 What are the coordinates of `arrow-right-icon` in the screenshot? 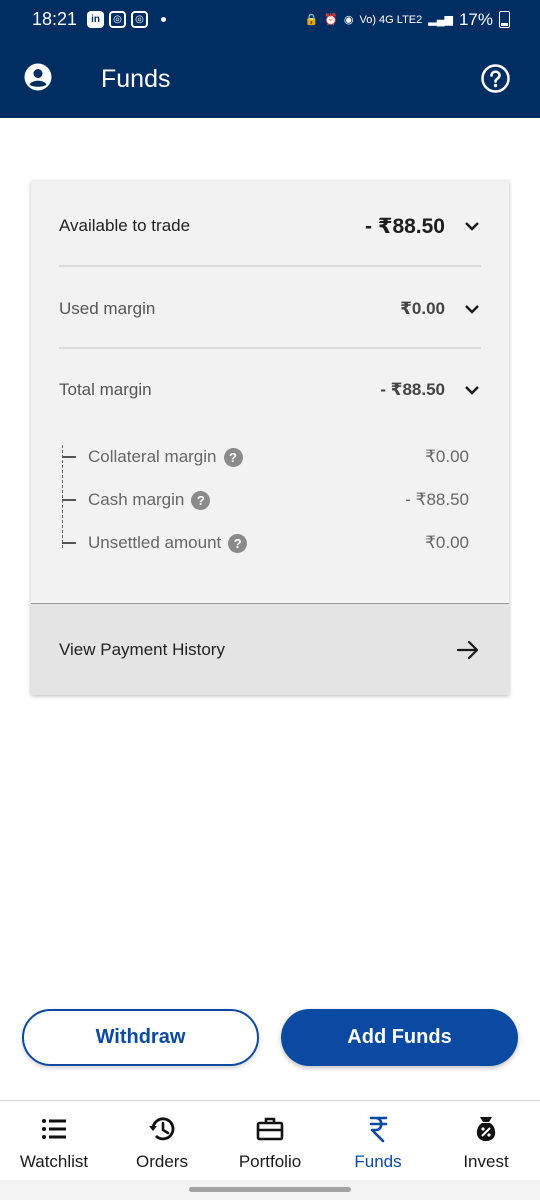 It's located at (467, 649).